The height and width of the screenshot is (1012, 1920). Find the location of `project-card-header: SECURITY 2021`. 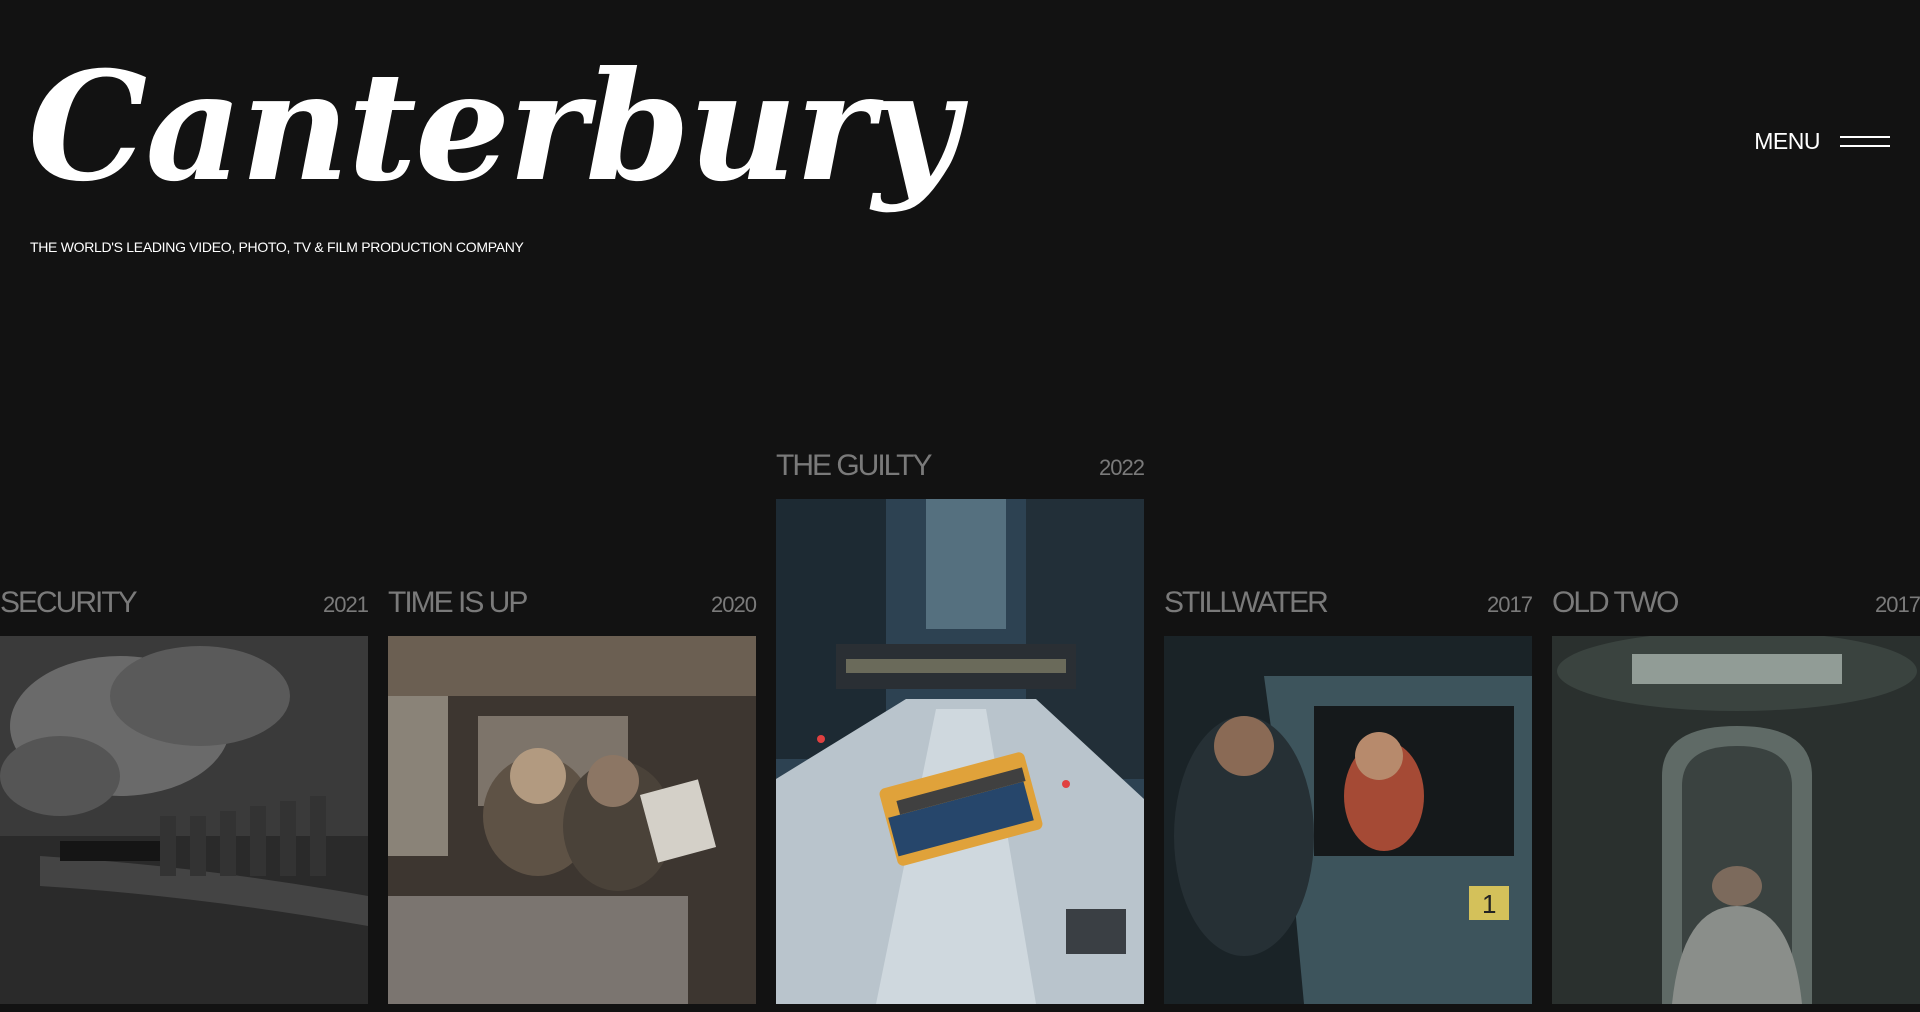

project-card-header: SECURITY 2021 is located at coordinates (184, 611).